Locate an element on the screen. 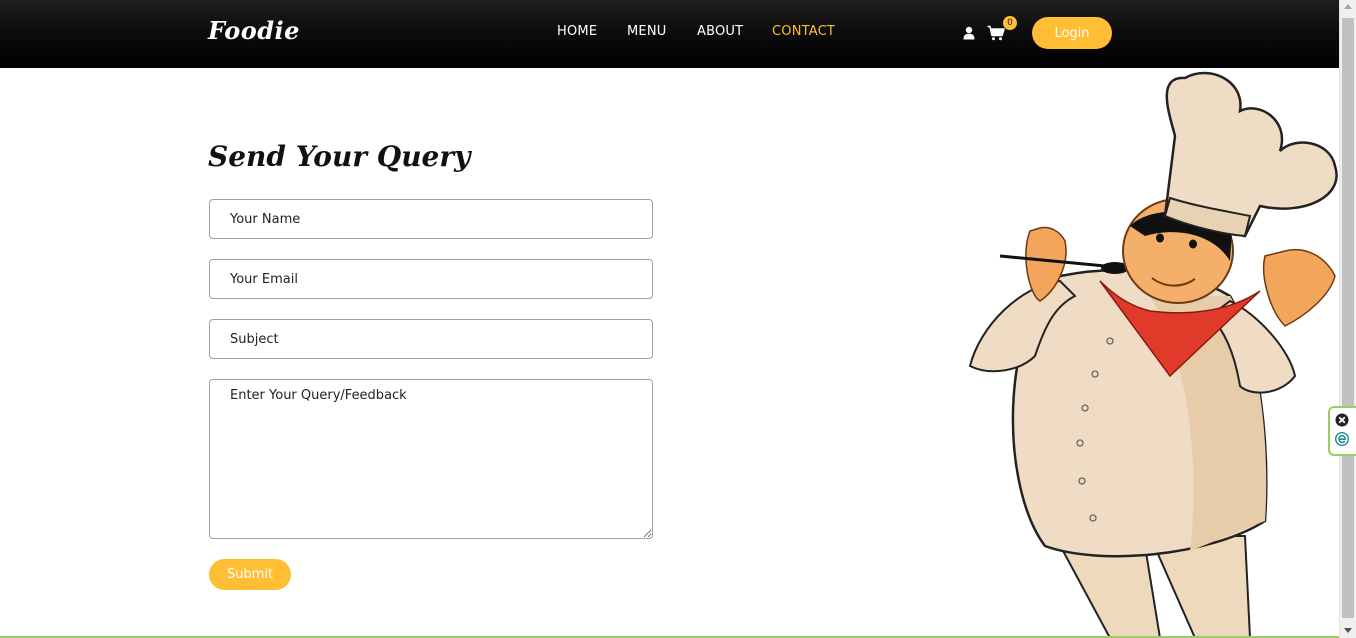  login-button: Login is located at coordinates (1072, 33).